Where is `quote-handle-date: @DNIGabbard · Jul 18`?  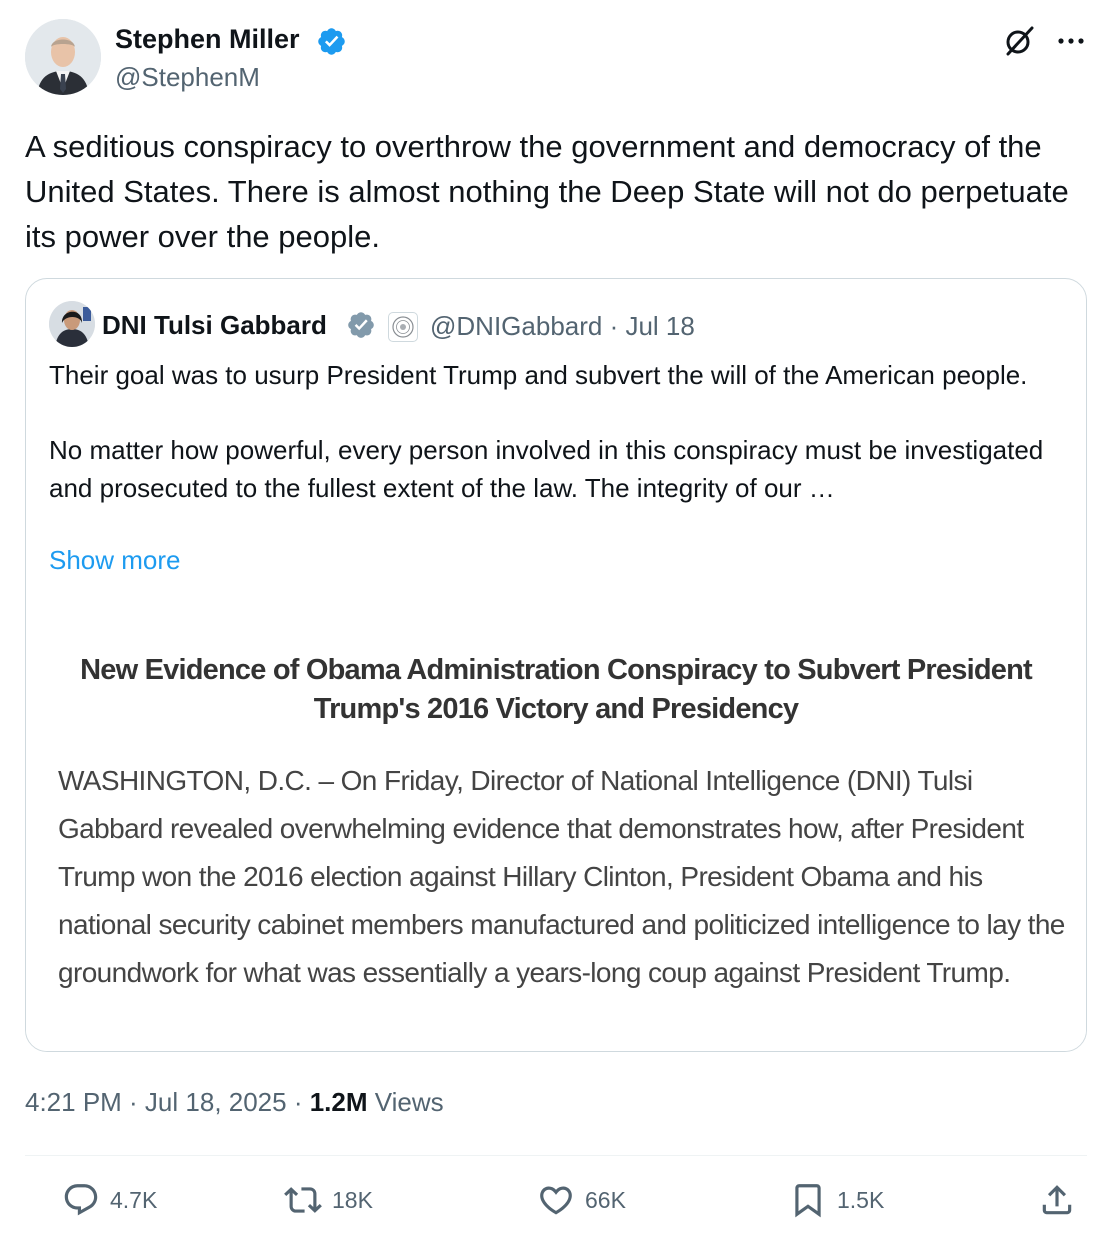
quote-handle-date: @DNIGabbard · Jul 18 is located at coordinates (562, 326).